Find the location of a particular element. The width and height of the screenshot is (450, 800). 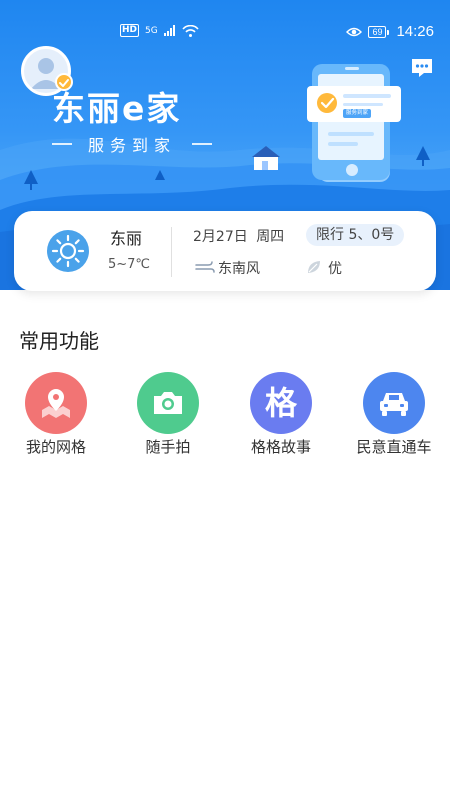

car-icon is located at coordinates (394, 403).